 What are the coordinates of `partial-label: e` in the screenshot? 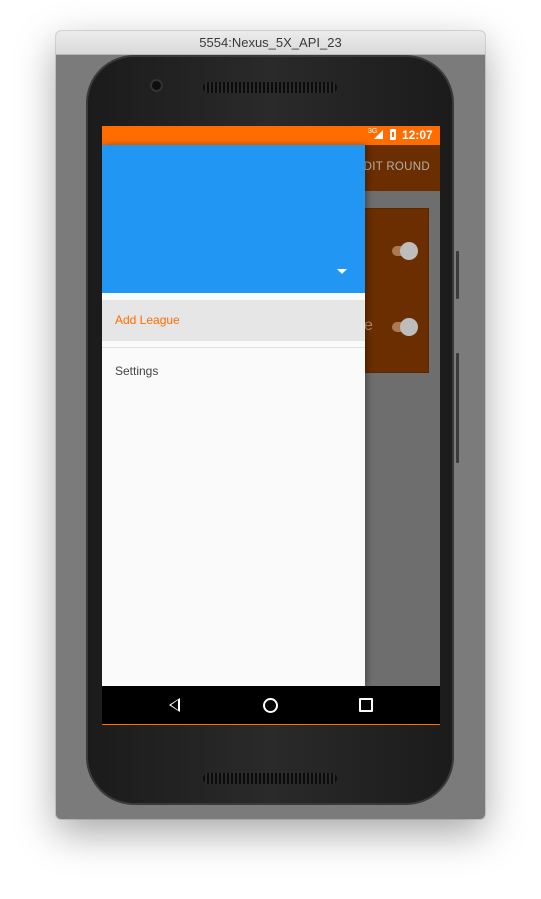 It's located at (368, 325).